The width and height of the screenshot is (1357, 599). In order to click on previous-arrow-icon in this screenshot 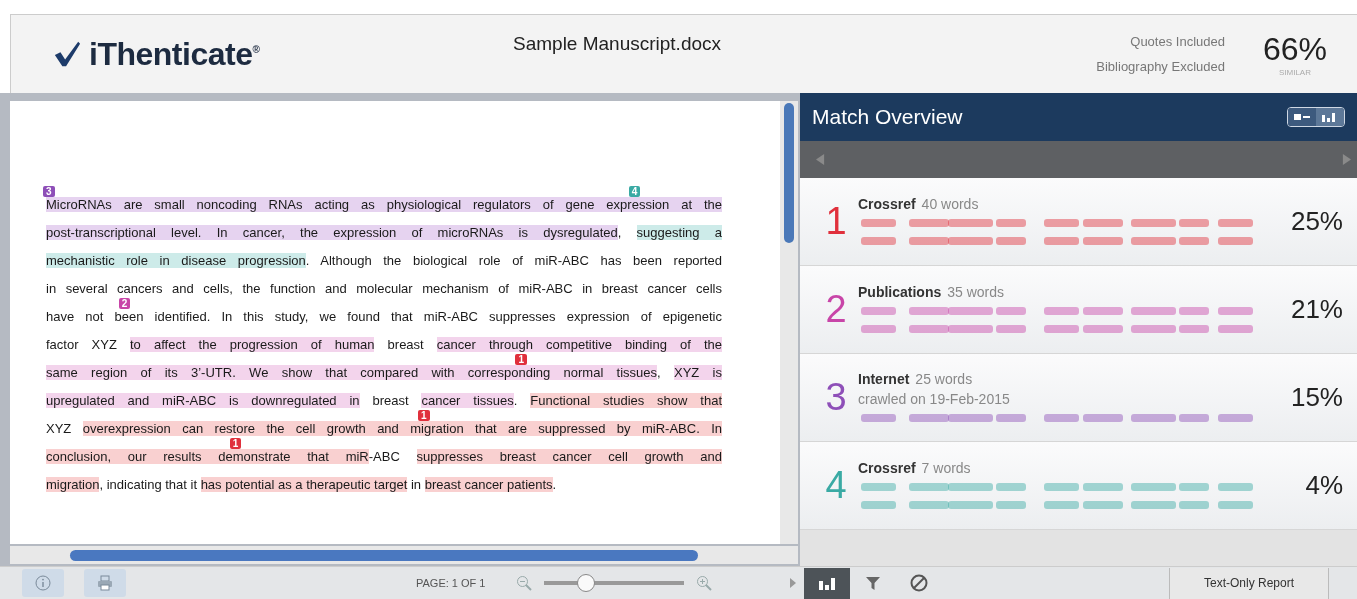, I will do `click(820, 159)`.